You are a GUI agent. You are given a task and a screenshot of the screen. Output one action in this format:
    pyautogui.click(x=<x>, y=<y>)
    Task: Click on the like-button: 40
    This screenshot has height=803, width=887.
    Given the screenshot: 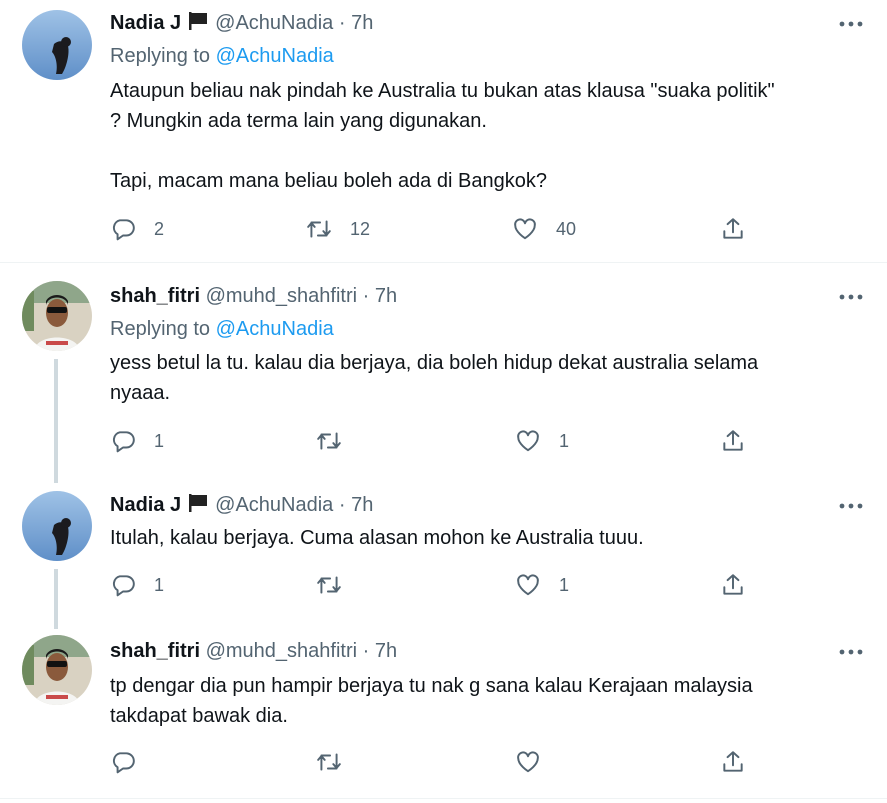 What is the action you would take?
    pyautogui.click(x=544, y=229)
    